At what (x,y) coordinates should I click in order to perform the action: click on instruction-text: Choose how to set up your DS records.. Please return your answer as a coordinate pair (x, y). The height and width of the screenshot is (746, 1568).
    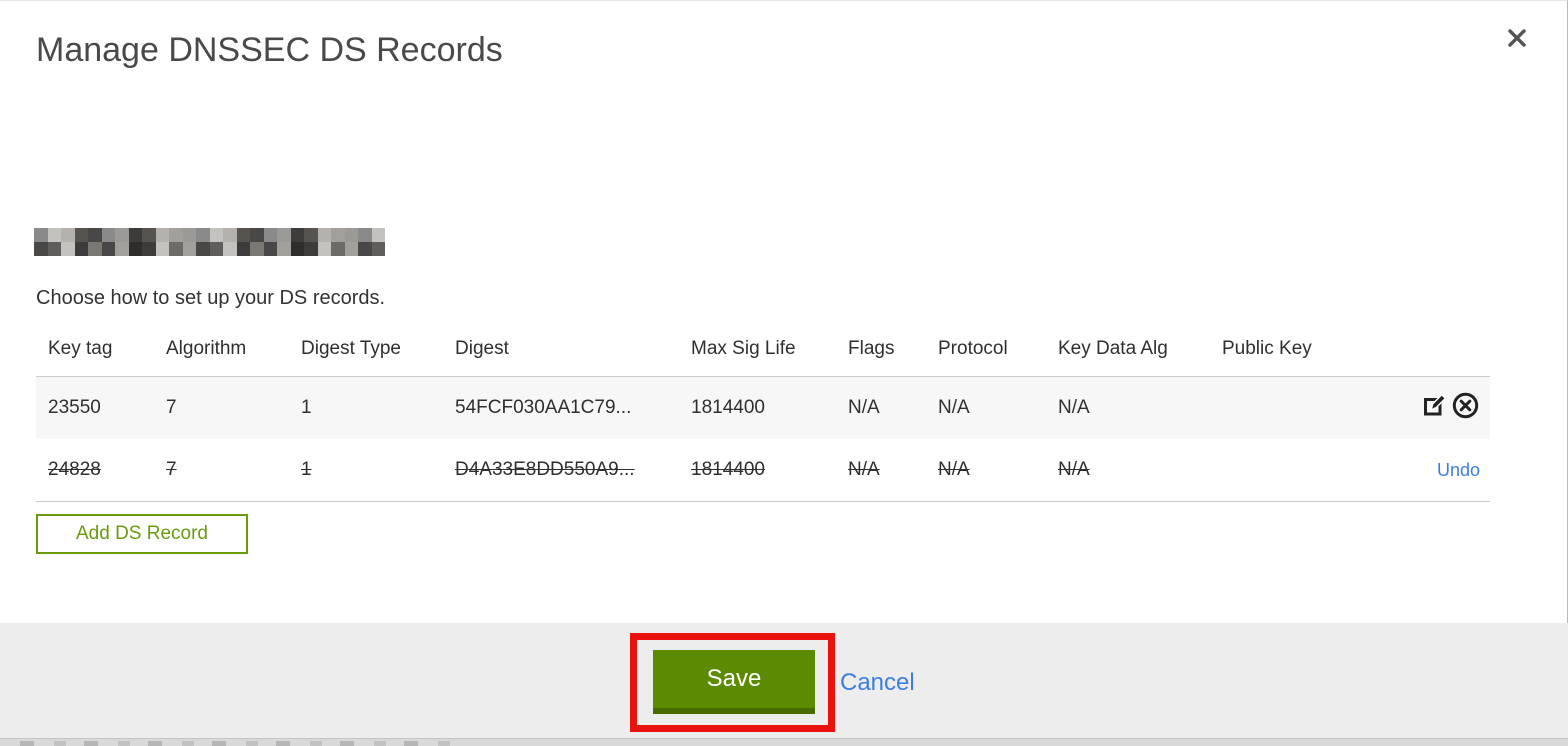
    Looking at the image, I should click on (211, 298).